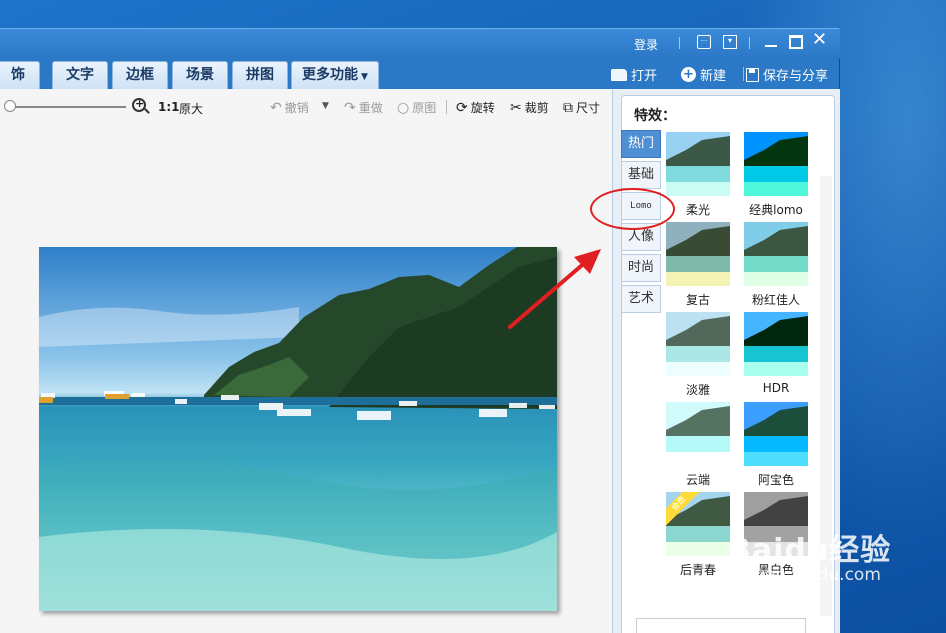 Image resolution: width=946 pixels, height=633 pixels. What do you see at coordinates (721, 625) in the screenshot?
I see `effects-bottom-box` at bounding box center [721, 625].